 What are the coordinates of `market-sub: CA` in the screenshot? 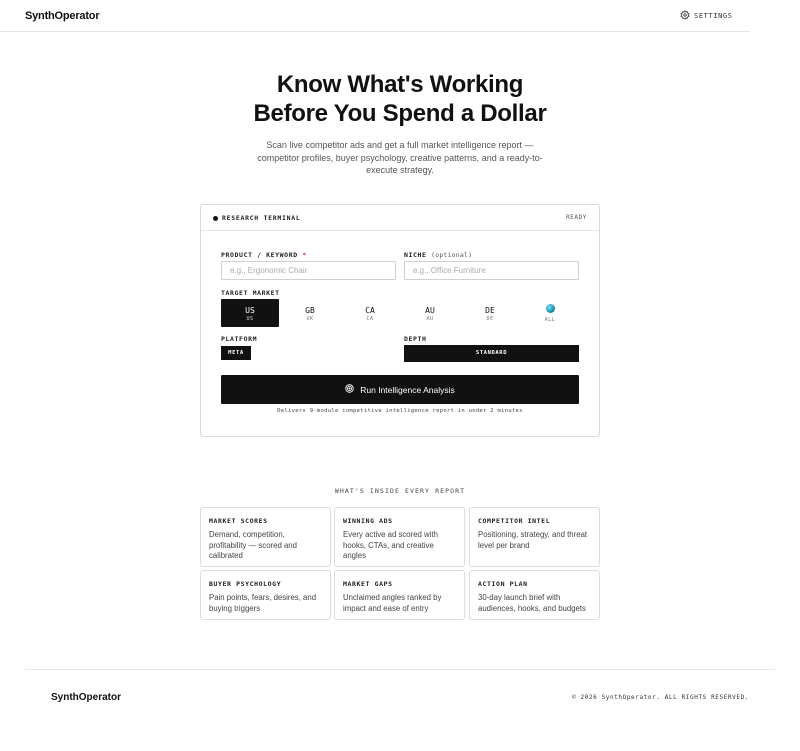 It's located at (370, 319).